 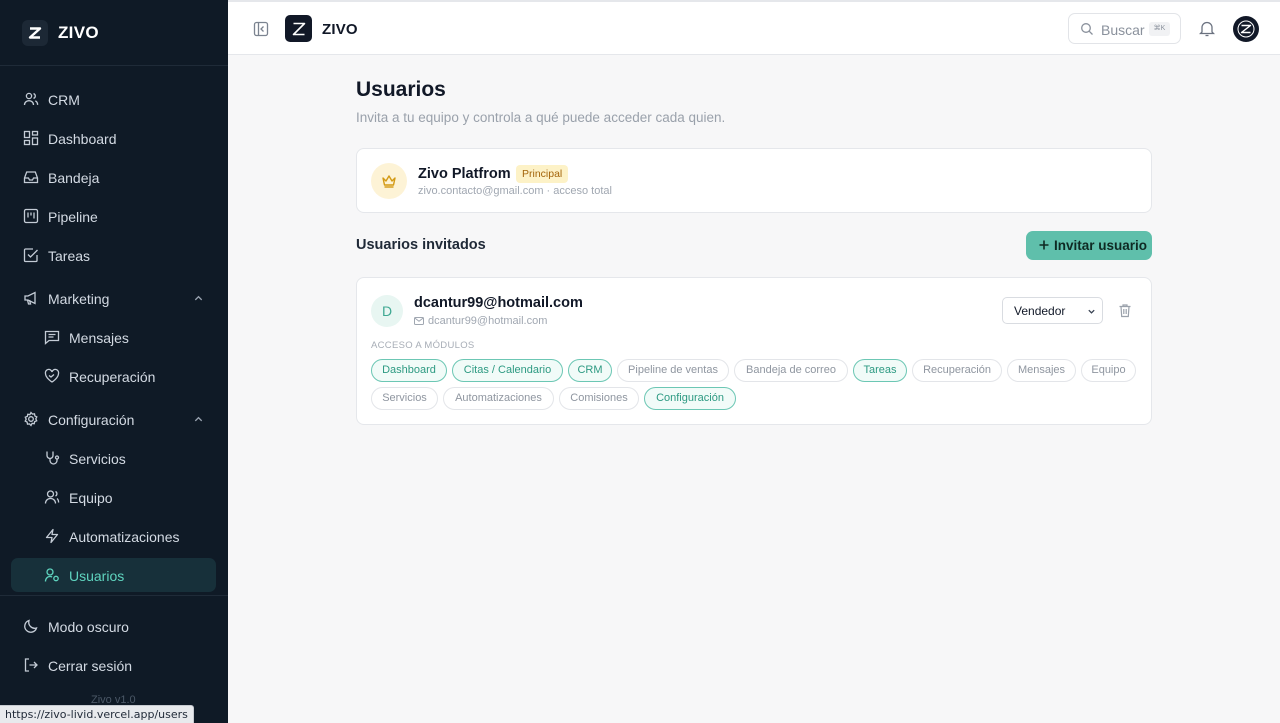 I want to click on sidebar-item-bandeja: Bandeja, so click(x=113, y=177).